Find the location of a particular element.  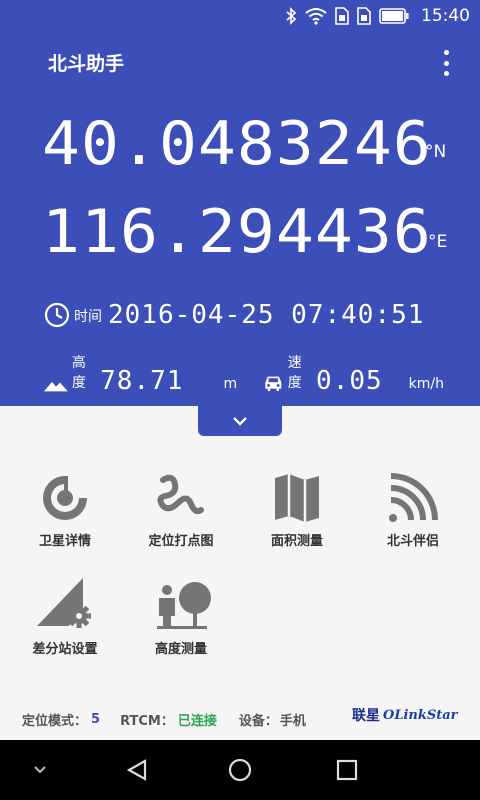

wifi-icon is located at coordinates (316, 16).